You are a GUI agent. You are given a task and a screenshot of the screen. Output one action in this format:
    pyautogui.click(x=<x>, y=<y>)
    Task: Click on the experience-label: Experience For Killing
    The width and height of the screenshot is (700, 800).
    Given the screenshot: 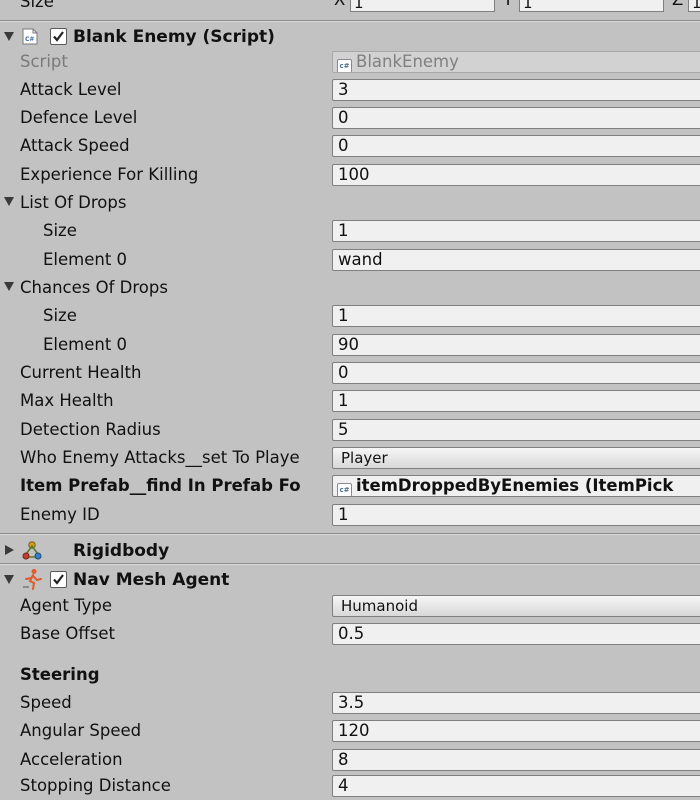 What is the action you would take?
    pyautogui.click(x=109, y=174)
    